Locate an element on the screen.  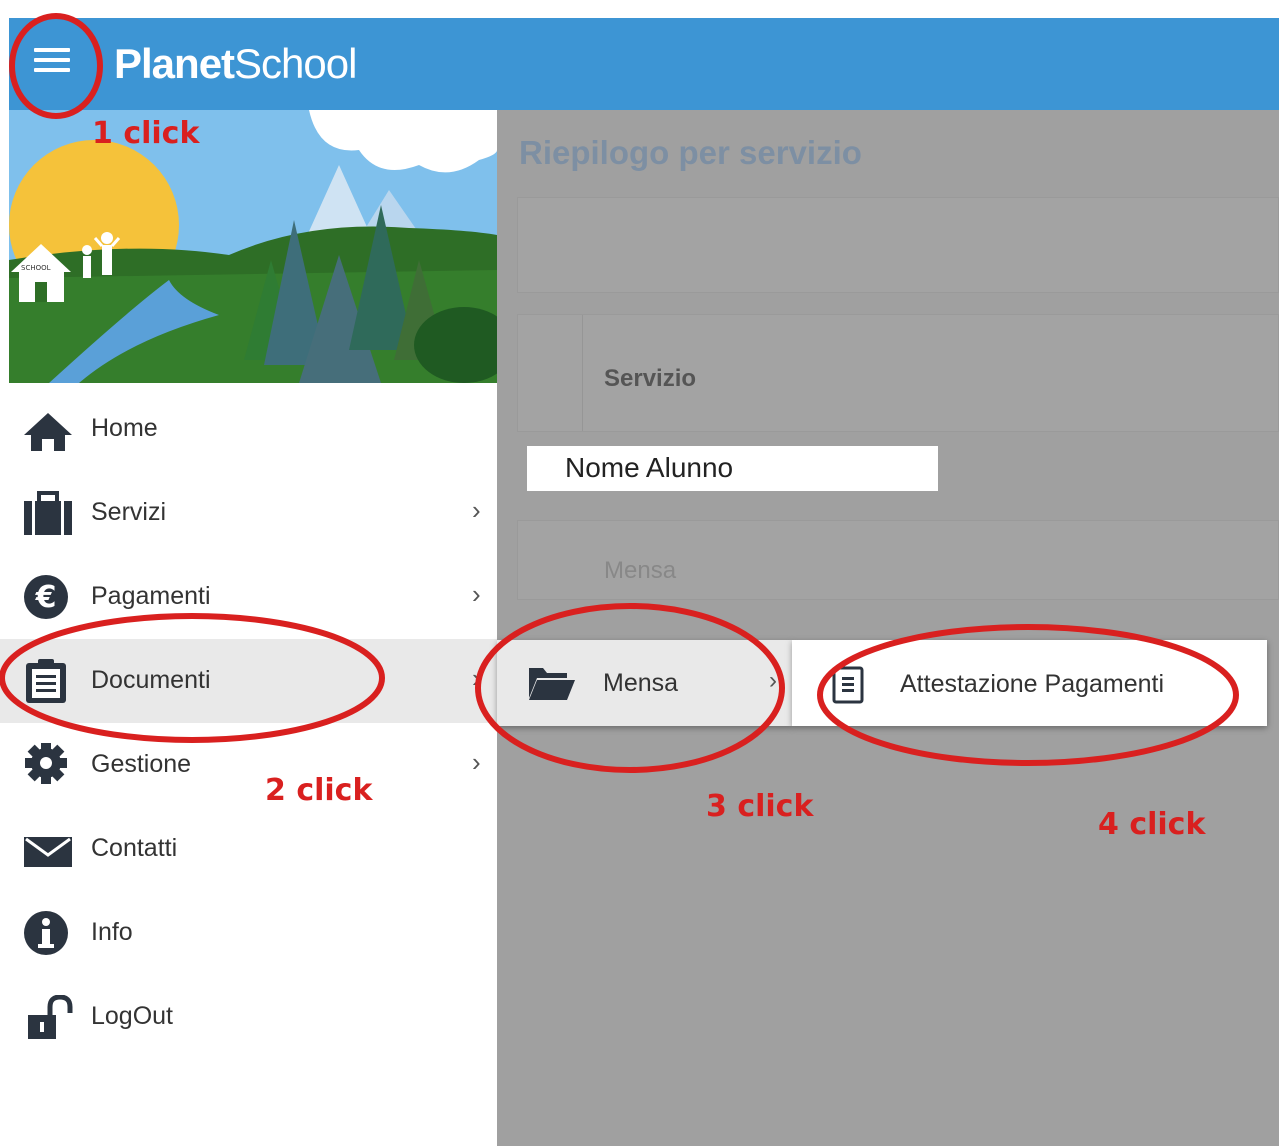
submenu-item-mensa: Mensa › is located at coordinates (644, 683).